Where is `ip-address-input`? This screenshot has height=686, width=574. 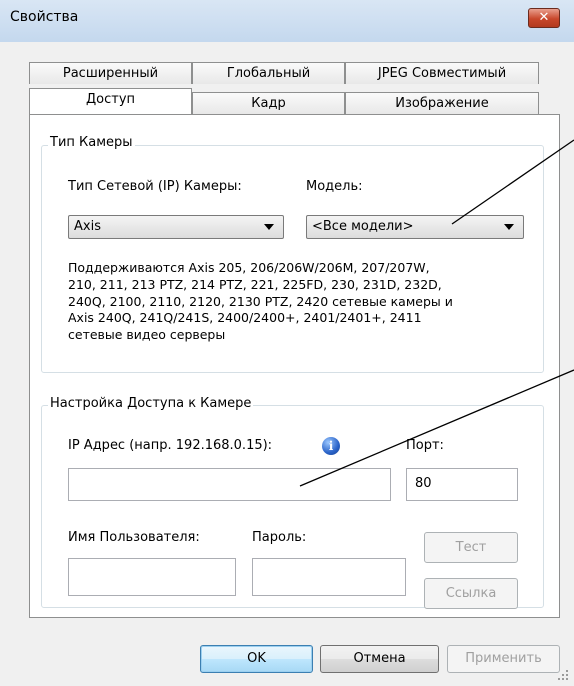
ip-address-input is located at coordinates (229, 484).